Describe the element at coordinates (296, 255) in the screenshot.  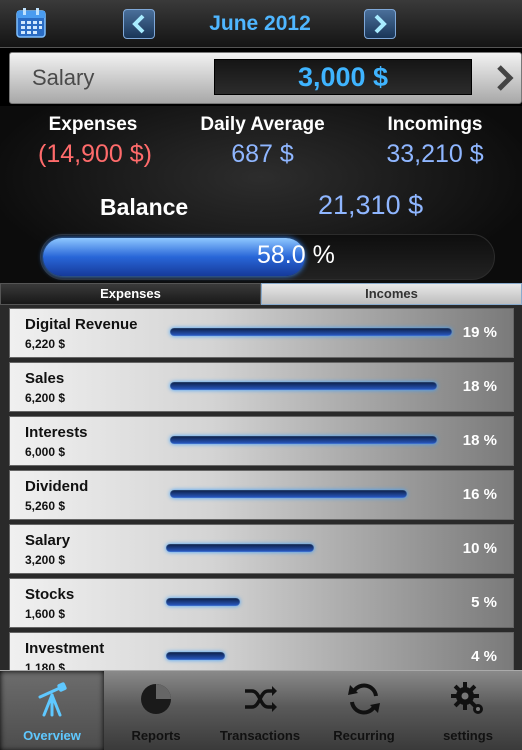
I see `progress-percent: 58.0 %` at that location.